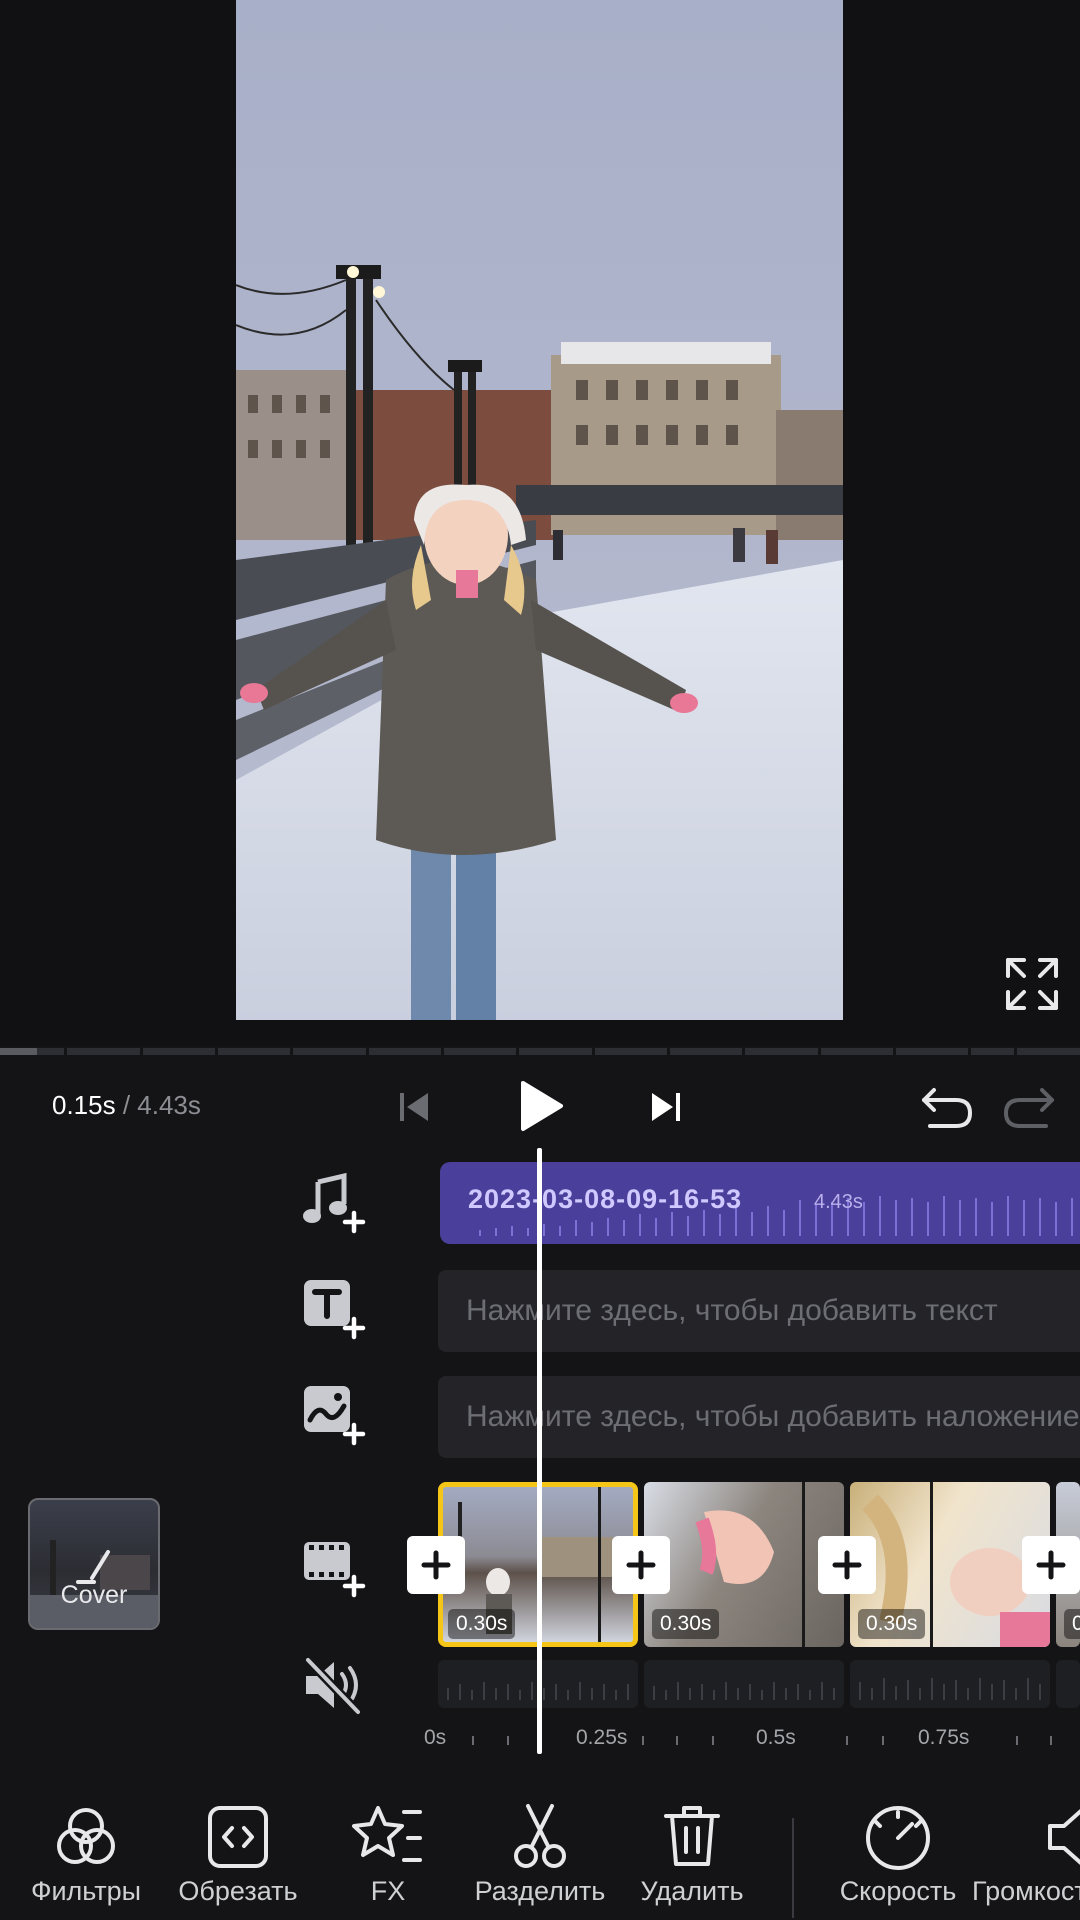  I want to click on delete-button: Удалить, so click(692, 1855).